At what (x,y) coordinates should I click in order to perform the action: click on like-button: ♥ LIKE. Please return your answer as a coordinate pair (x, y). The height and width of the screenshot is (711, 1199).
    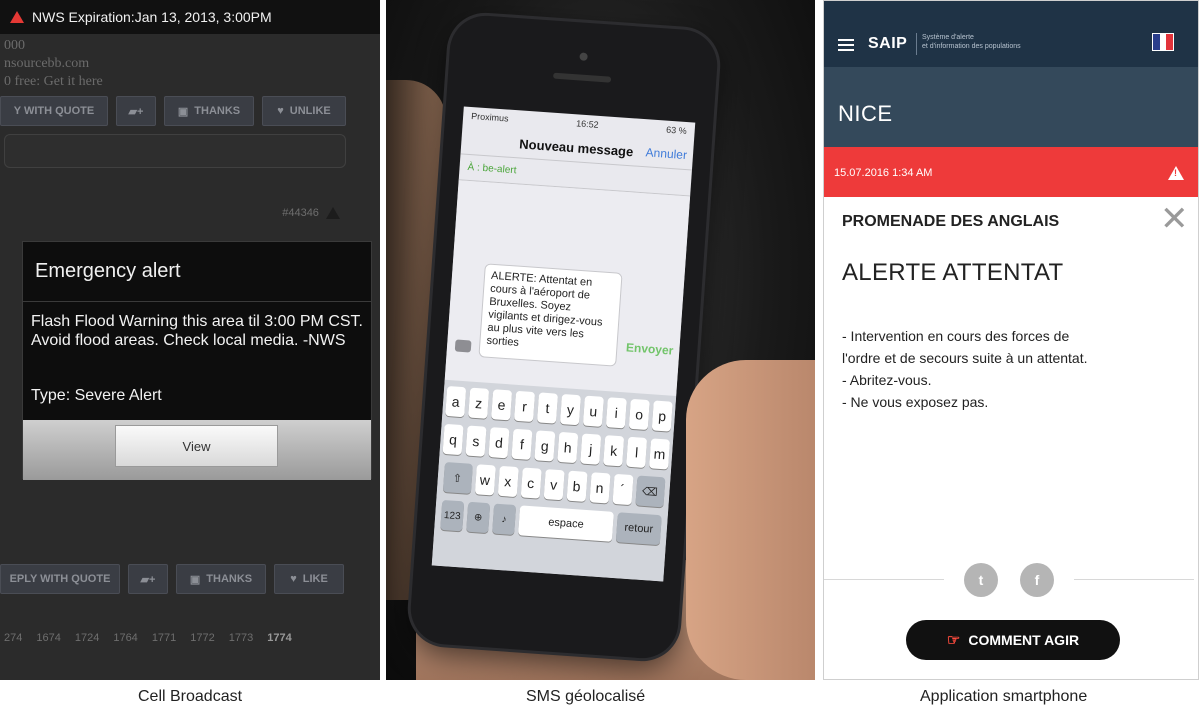
    Looking at the image, I should click on (309, 579).